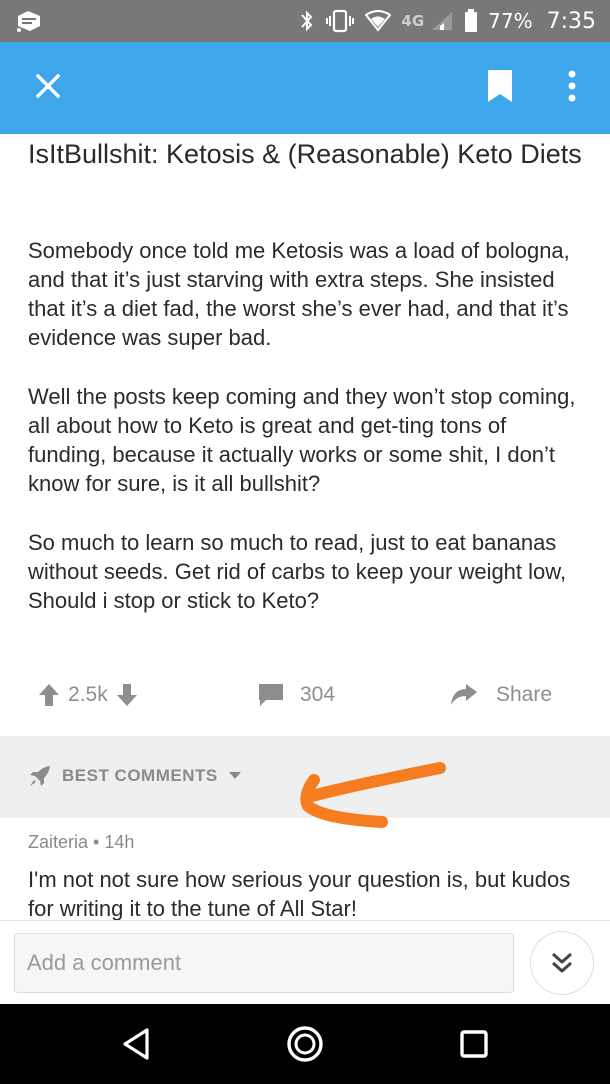  What do you see at coordinates (305, 88) in the screenshot?
I see `app-bar` at bounding box center [305, 88].